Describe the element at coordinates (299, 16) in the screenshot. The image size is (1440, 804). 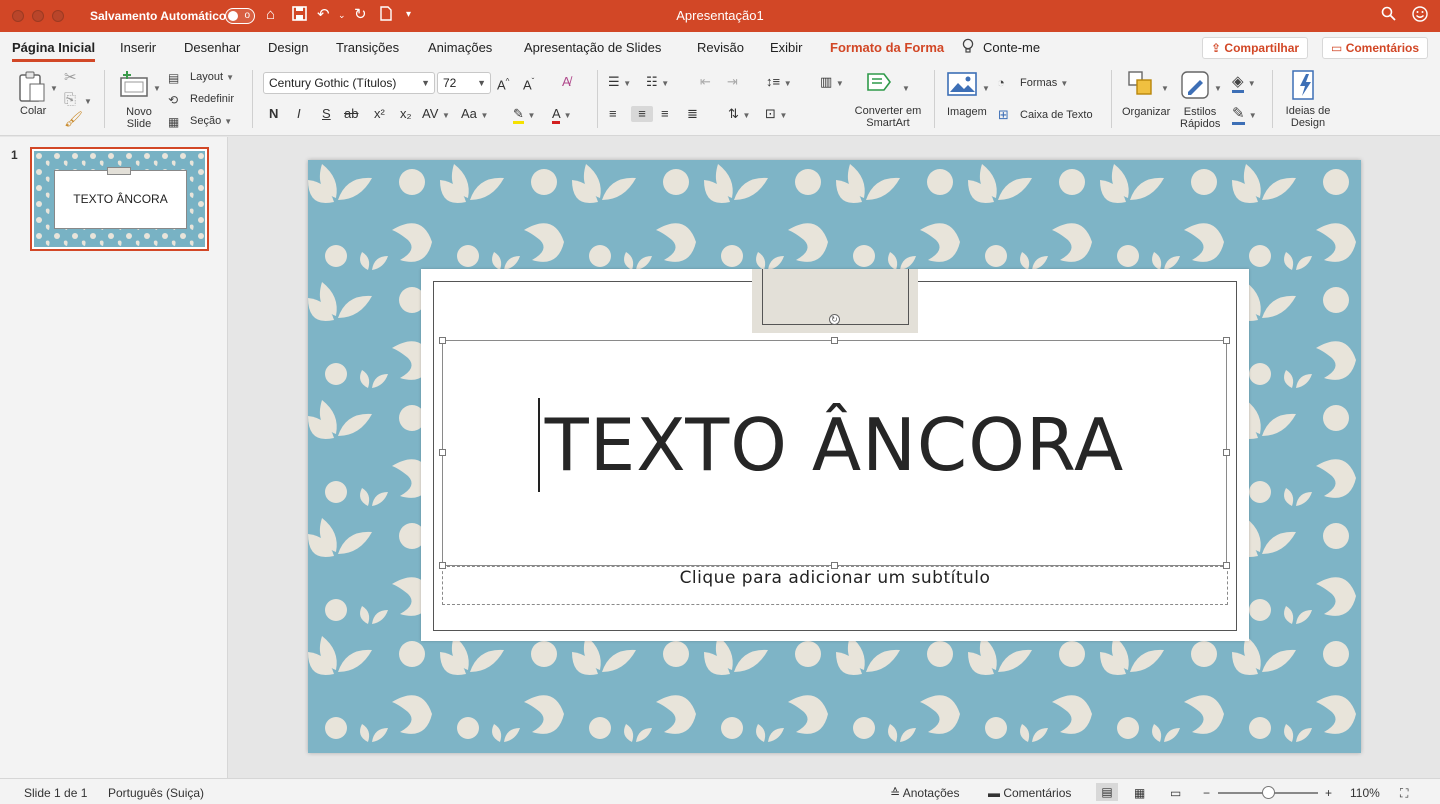
I see `save-icon` at that location.